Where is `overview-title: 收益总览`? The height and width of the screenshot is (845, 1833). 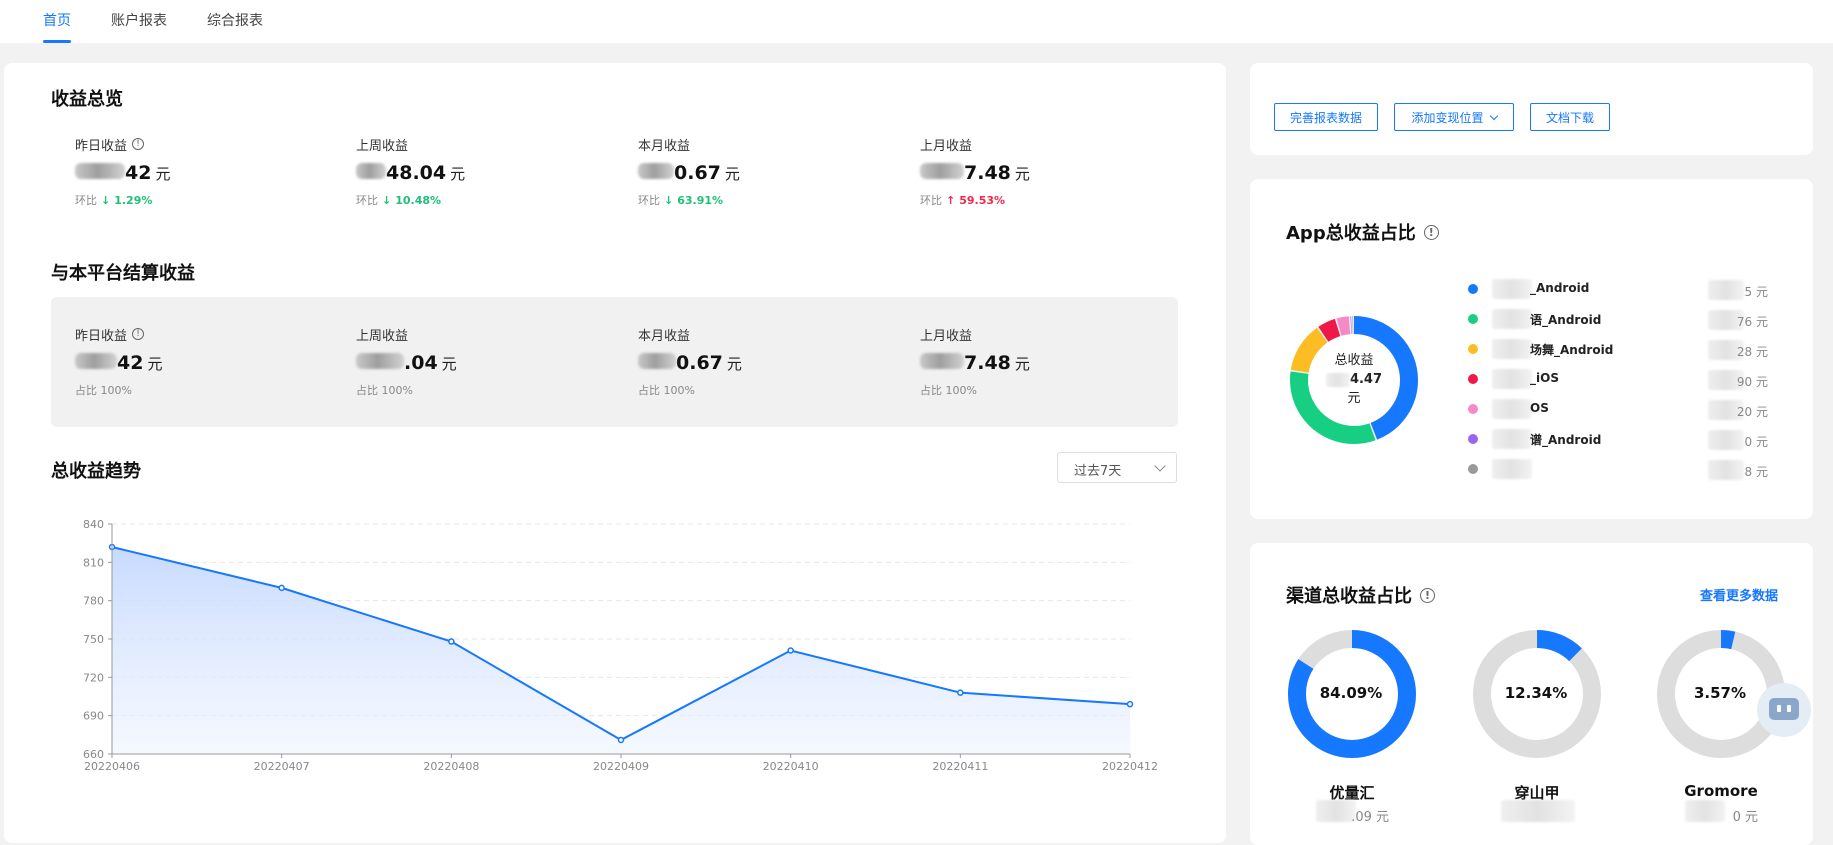 overview-title: 收益总览 is located at coordinates (87, 99).